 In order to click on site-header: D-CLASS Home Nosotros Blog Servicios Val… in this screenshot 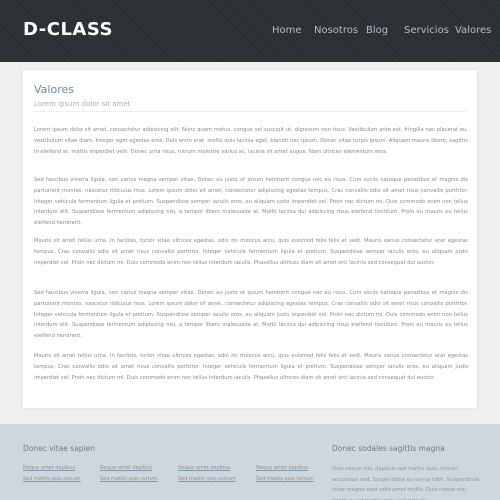, I will do `click(250, 31)`.